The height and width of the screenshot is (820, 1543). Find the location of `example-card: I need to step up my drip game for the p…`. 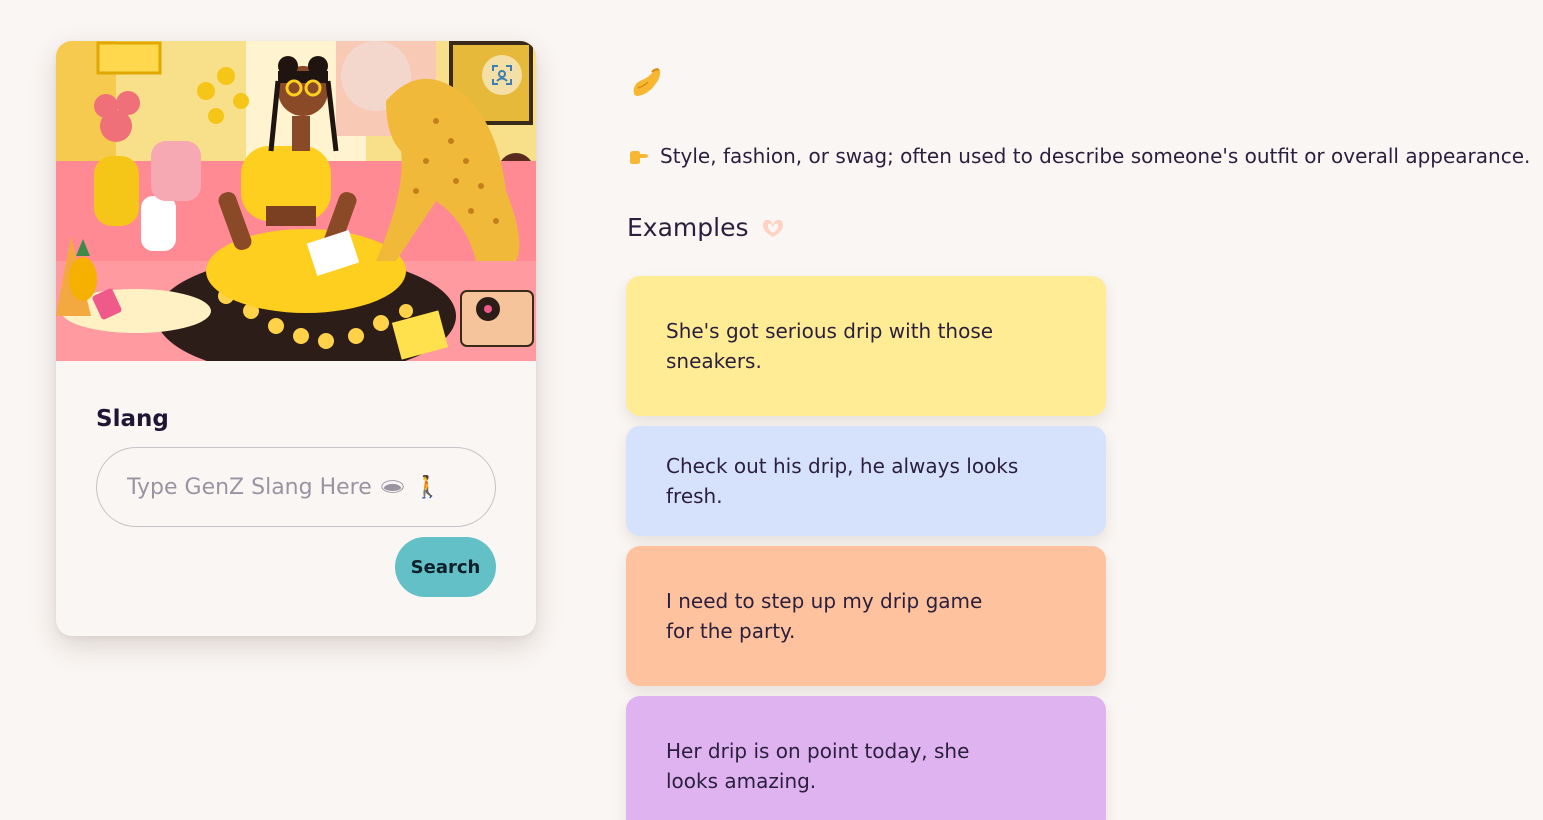

example-card: I need to step up my drip game for the p… is located at coordinates (866, 616).